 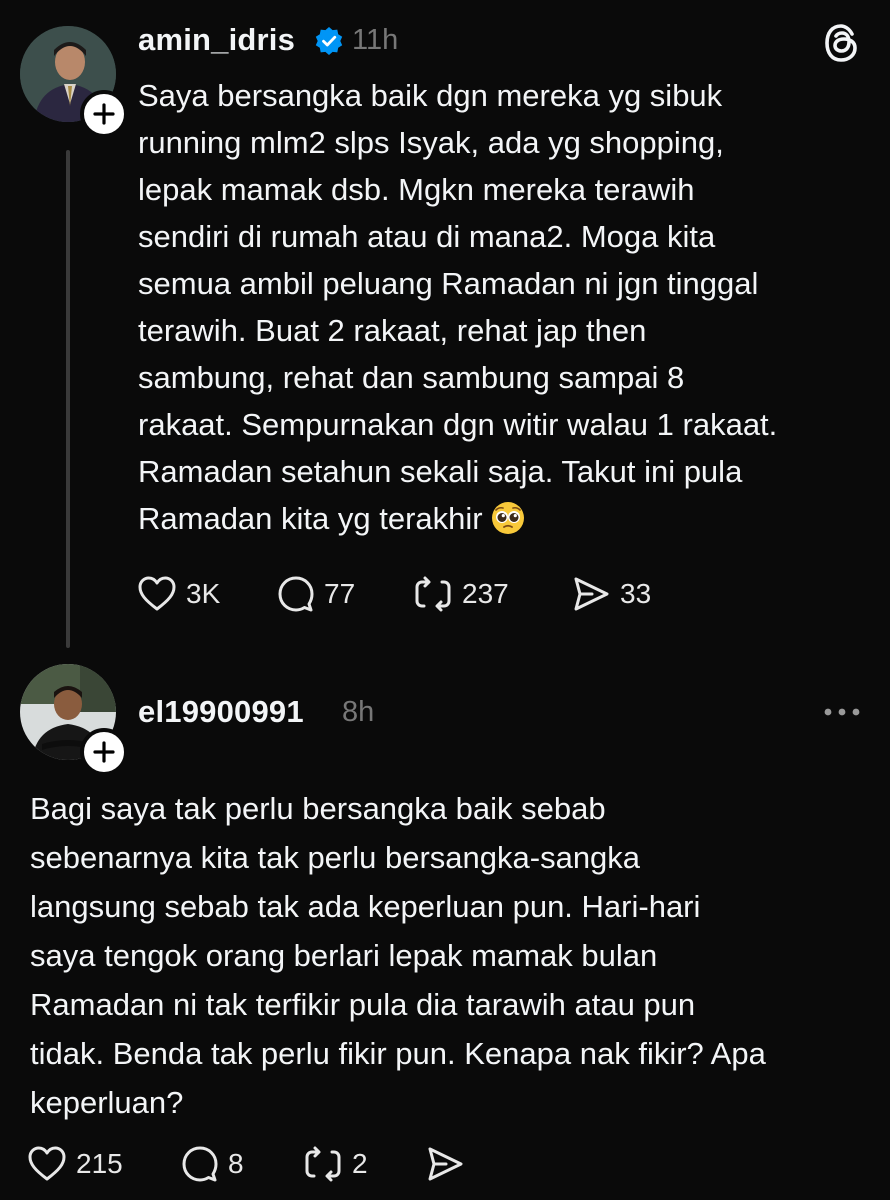 I want to click on threads-logo-icon, so click(x=842, y=43).